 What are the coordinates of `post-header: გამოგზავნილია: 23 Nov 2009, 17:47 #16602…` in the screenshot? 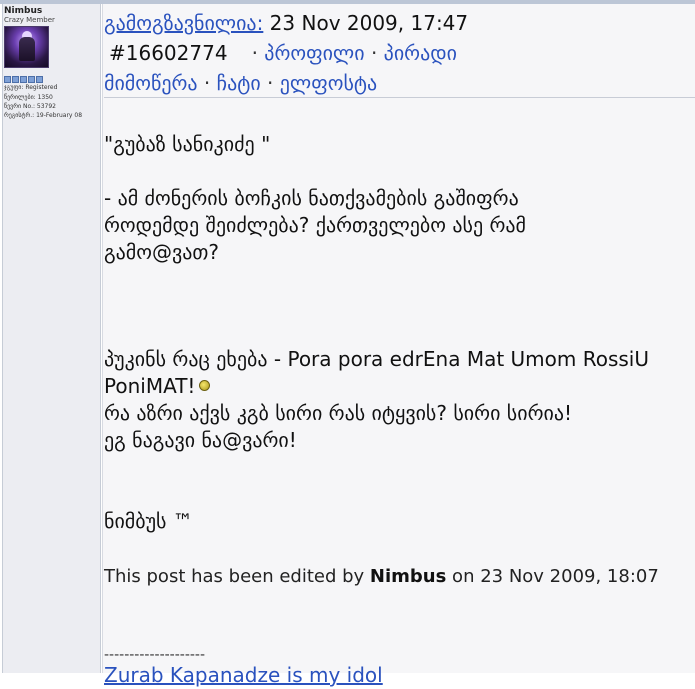 It's located at (399, 53).